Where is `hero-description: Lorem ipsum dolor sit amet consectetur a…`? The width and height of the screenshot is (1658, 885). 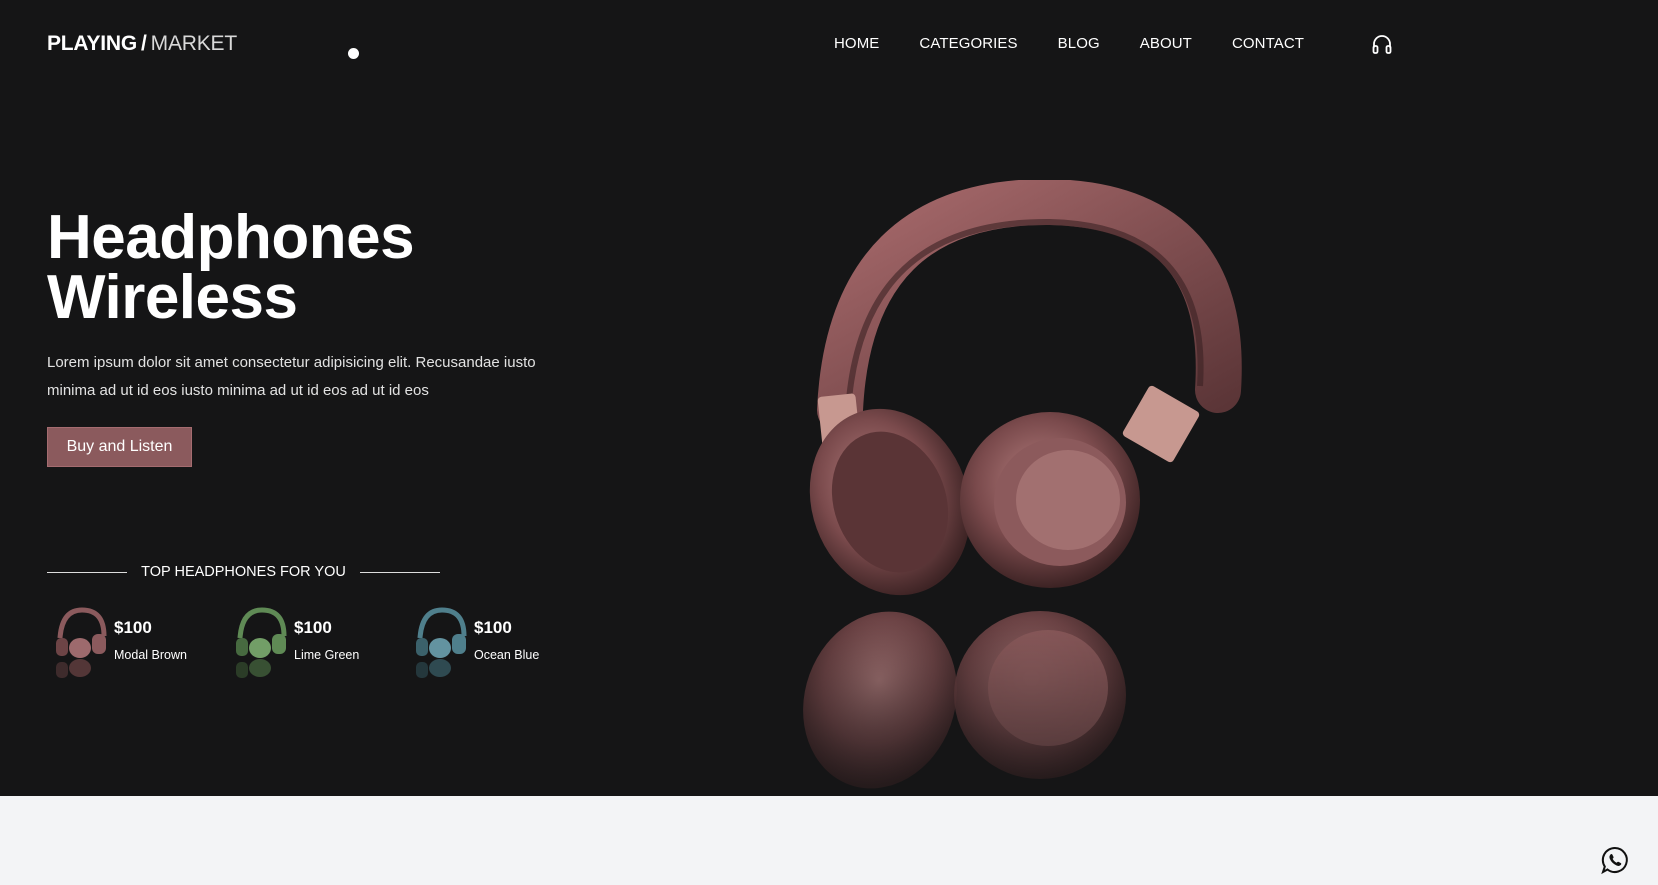 hero-description: Lorem ipsum dolor sit amet consectetur a… is located at coordinates (291, 376).